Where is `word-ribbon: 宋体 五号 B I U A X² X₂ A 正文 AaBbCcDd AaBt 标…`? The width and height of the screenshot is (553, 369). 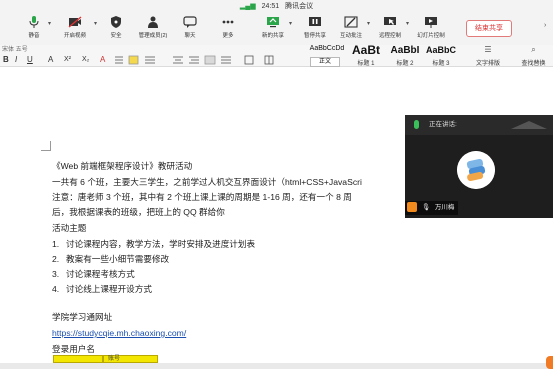 word-ribbon: 宋体 五号 B I U A X² X₂ A 正文 AaBbCcDd AaBt 标… is located at coordinates (276, 56).